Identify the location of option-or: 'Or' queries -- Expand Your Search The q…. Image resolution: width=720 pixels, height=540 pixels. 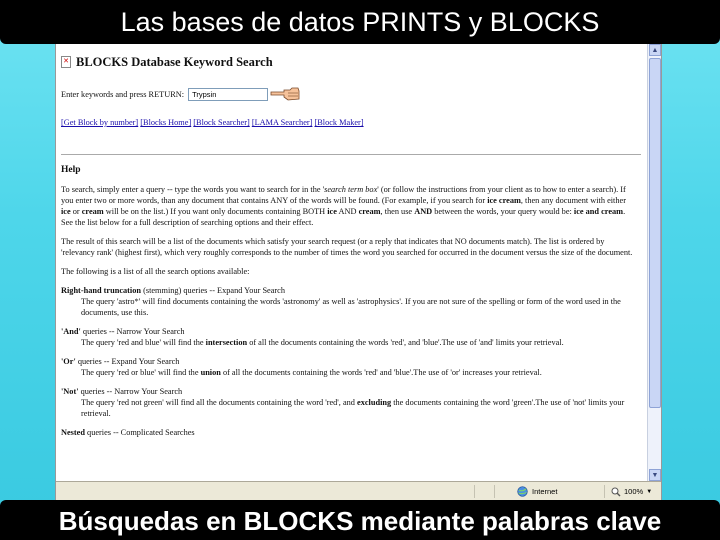
(301, 367).